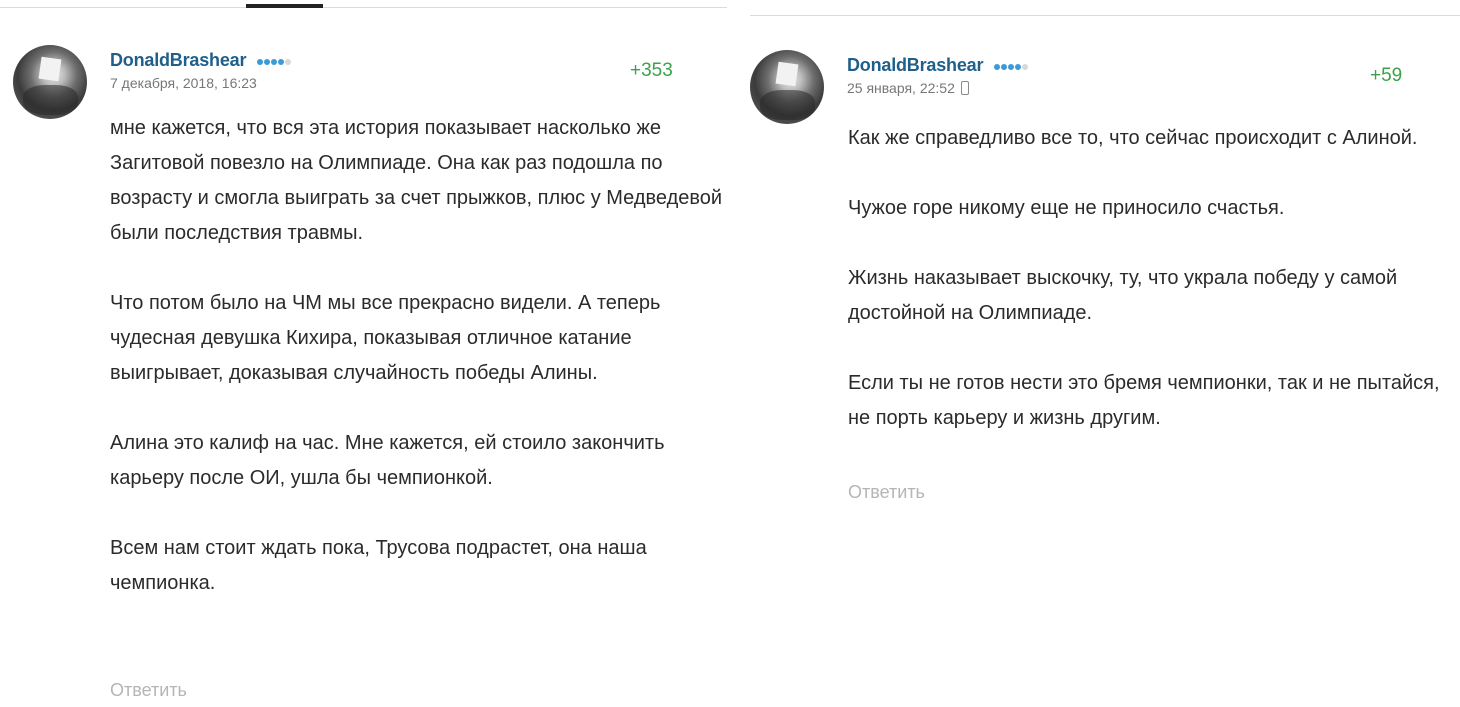  I want to click on comment-date: 25 января, 22:52, so click(901, 88).